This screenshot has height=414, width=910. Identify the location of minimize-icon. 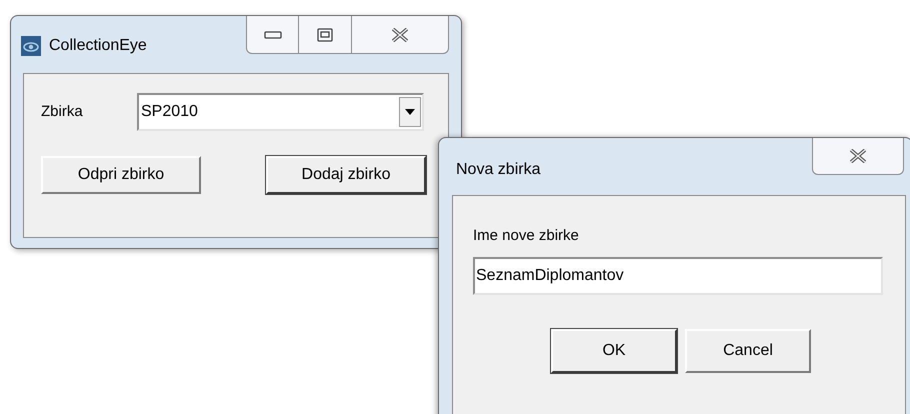
(273, 34).